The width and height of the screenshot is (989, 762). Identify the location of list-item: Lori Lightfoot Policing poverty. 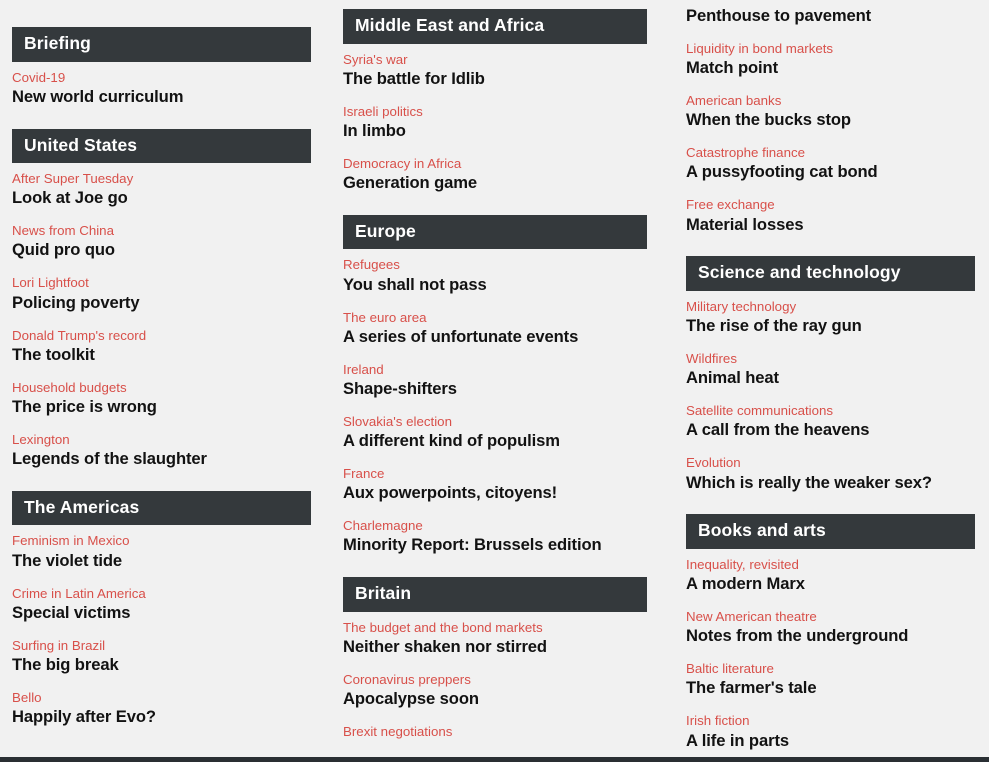
(161, 293).